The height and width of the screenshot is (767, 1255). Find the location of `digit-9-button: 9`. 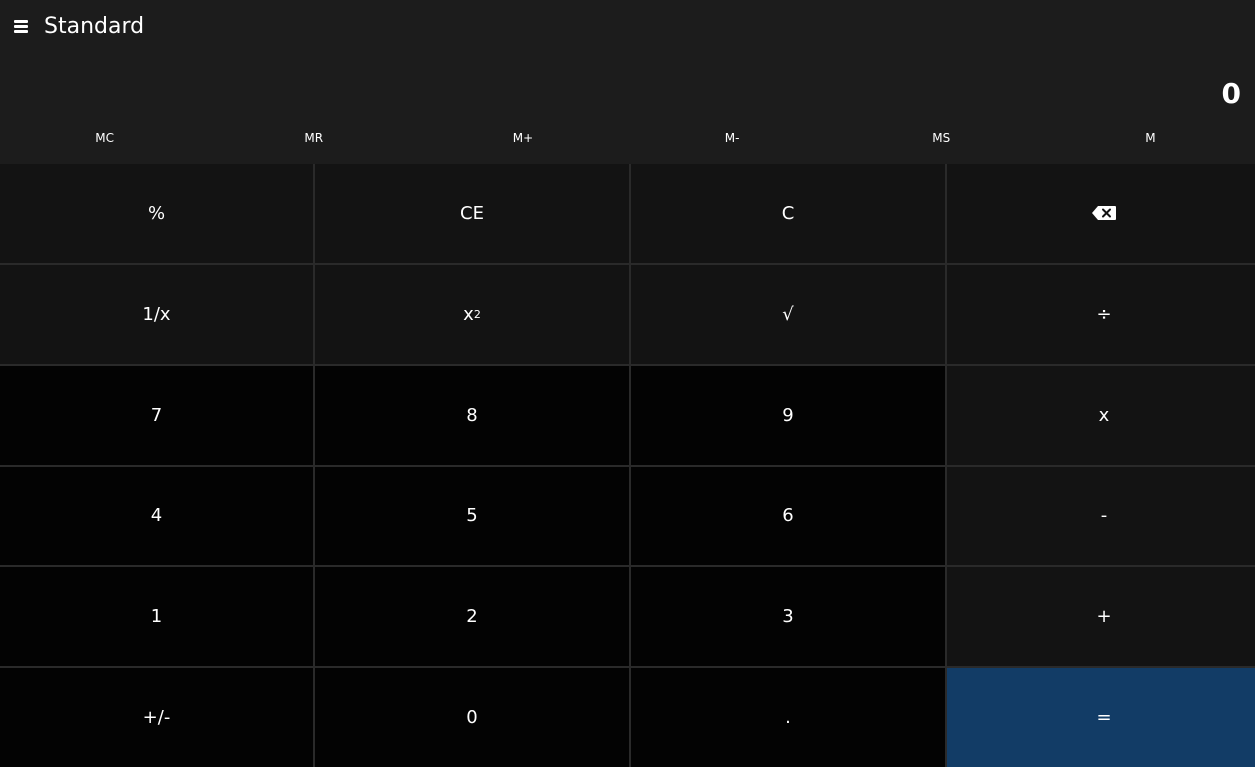

digit-9-button: 9 is located at coordinates (788, 415).